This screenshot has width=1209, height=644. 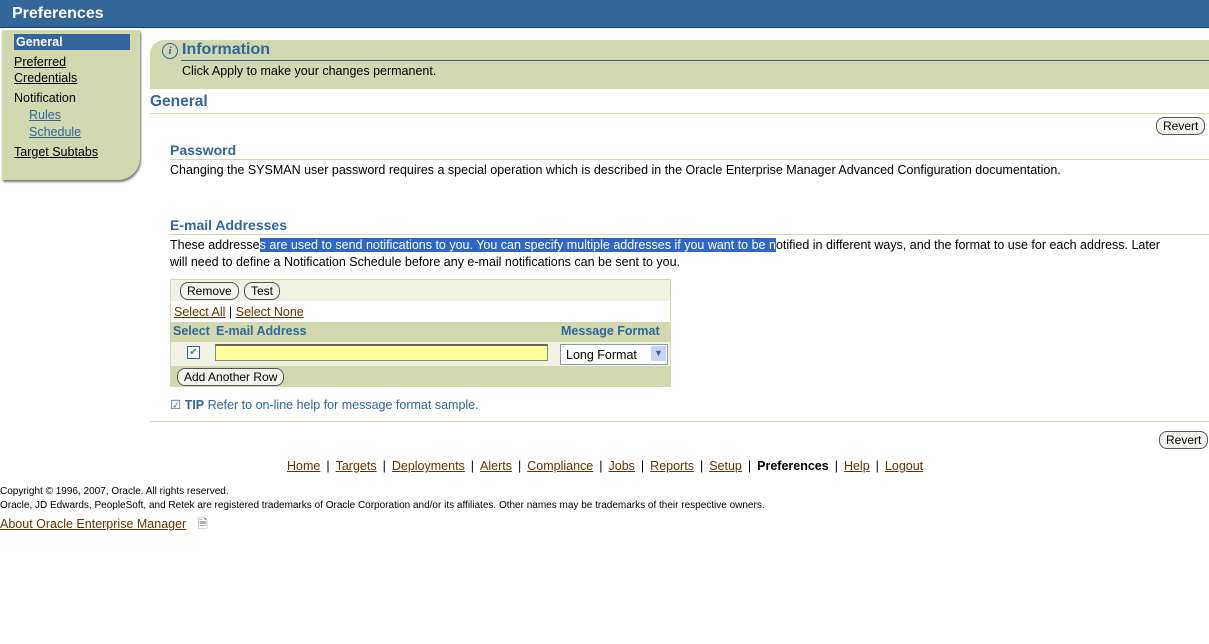 I want to click on col-format: Message Format, so click(x=610, y=331).